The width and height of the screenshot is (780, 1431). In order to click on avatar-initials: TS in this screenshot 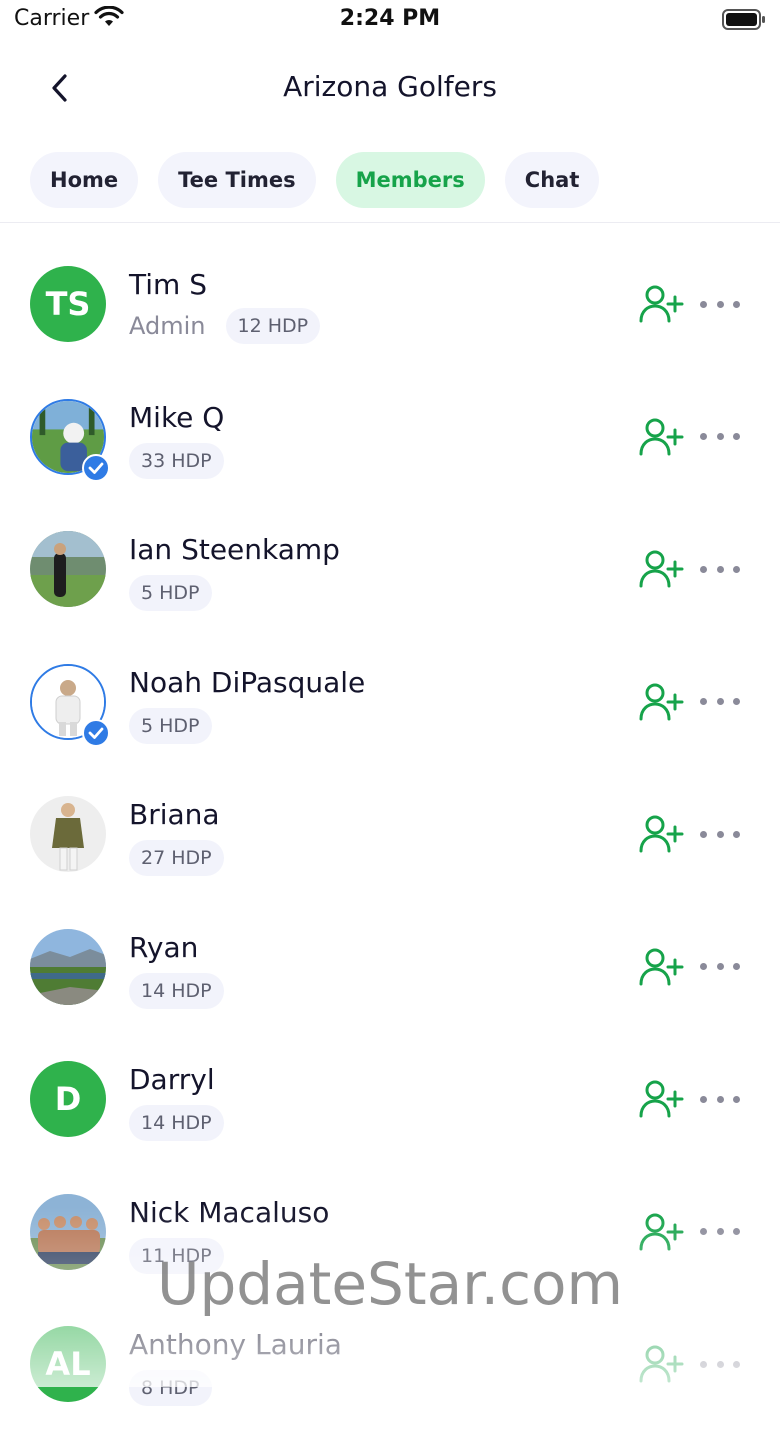, I will do `click(68, 304)`.